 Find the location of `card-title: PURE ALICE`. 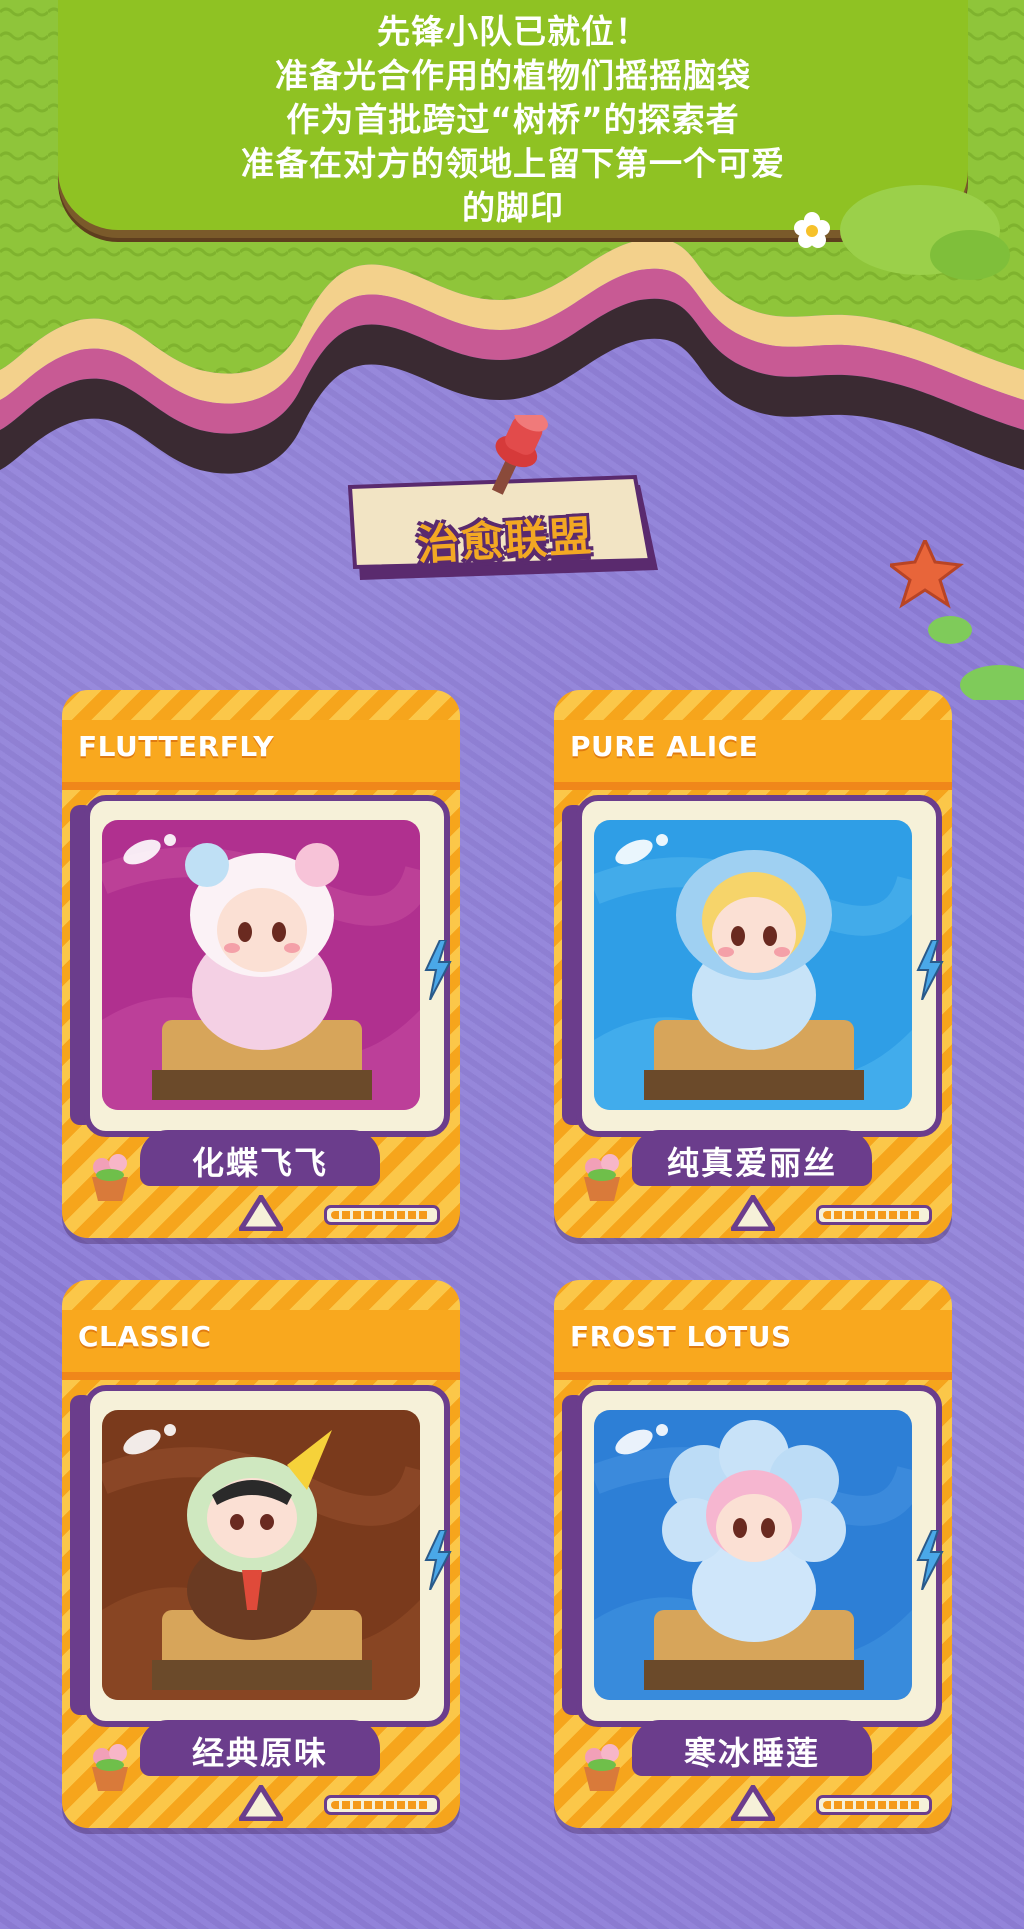

card-title: PURE ALICE is located at coordinates (664, 746).